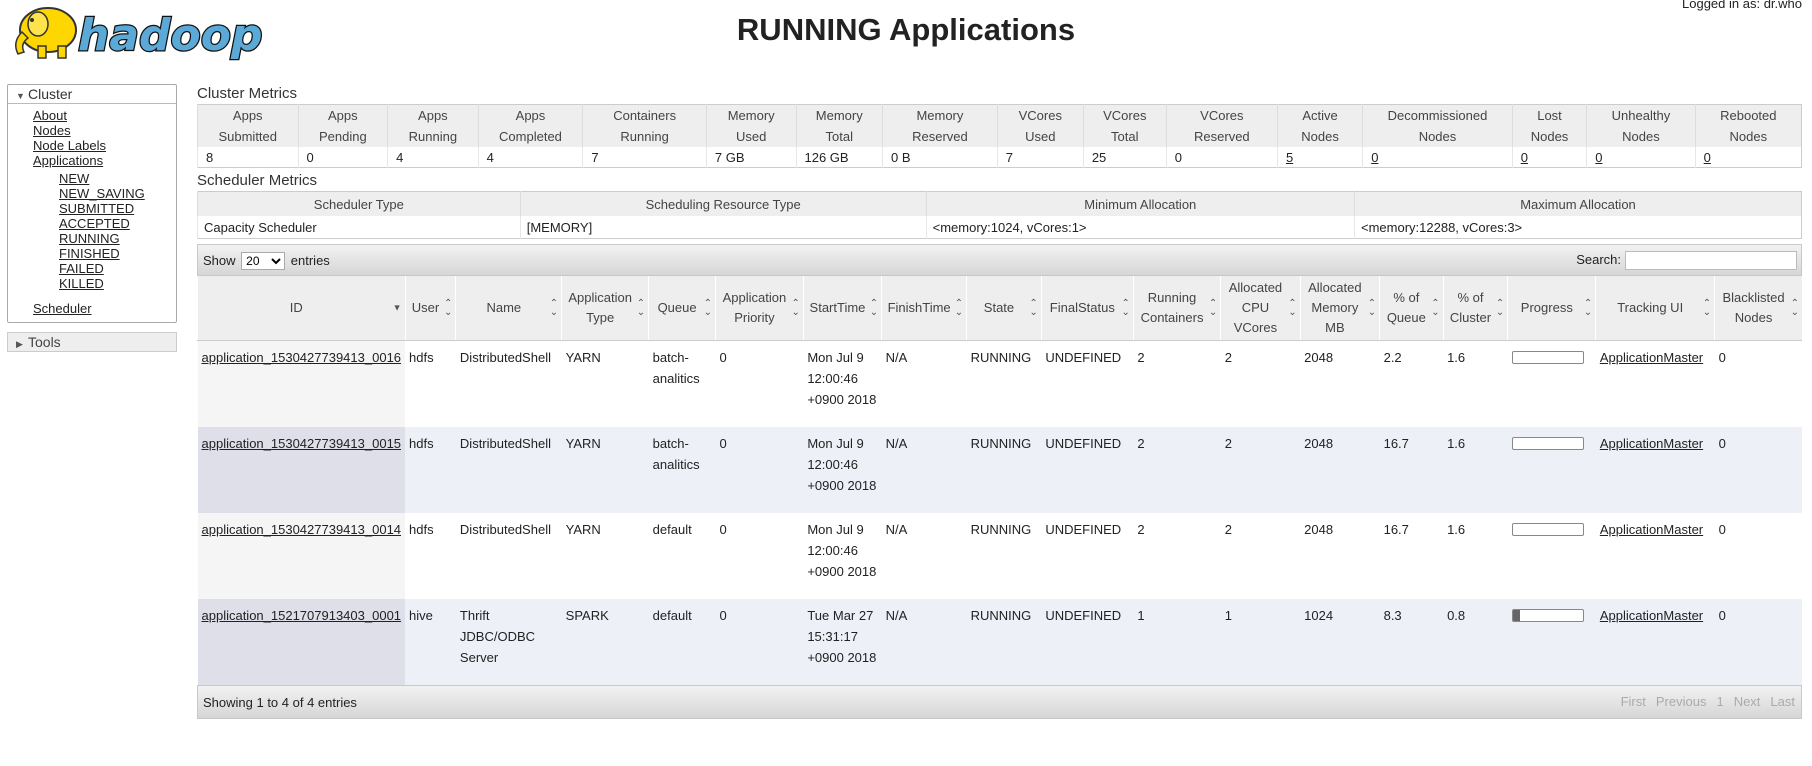  Describe the element at coordinates (1260, 308) in the screenshot. I see `column-header-allocated-cpu-vcores: Allocated CPU VCores ⌃ ⌄` at that location.